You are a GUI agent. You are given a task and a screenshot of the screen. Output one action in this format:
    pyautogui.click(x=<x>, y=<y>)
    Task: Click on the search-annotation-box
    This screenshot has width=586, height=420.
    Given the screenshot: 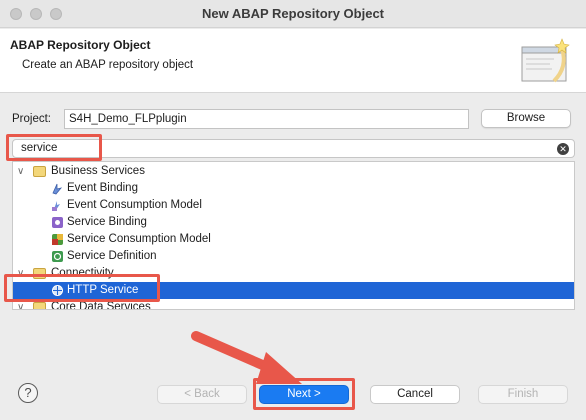 What is the action you would take?
    pyautogui.click(x=54, y=147)
    